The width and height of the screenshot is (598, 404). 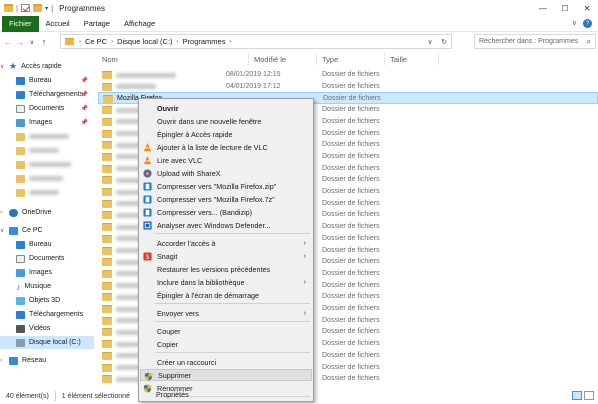 I want to click on table-row: 04/01/2019 17:12 Dossier de fichiers, so click(x=348, y=87).